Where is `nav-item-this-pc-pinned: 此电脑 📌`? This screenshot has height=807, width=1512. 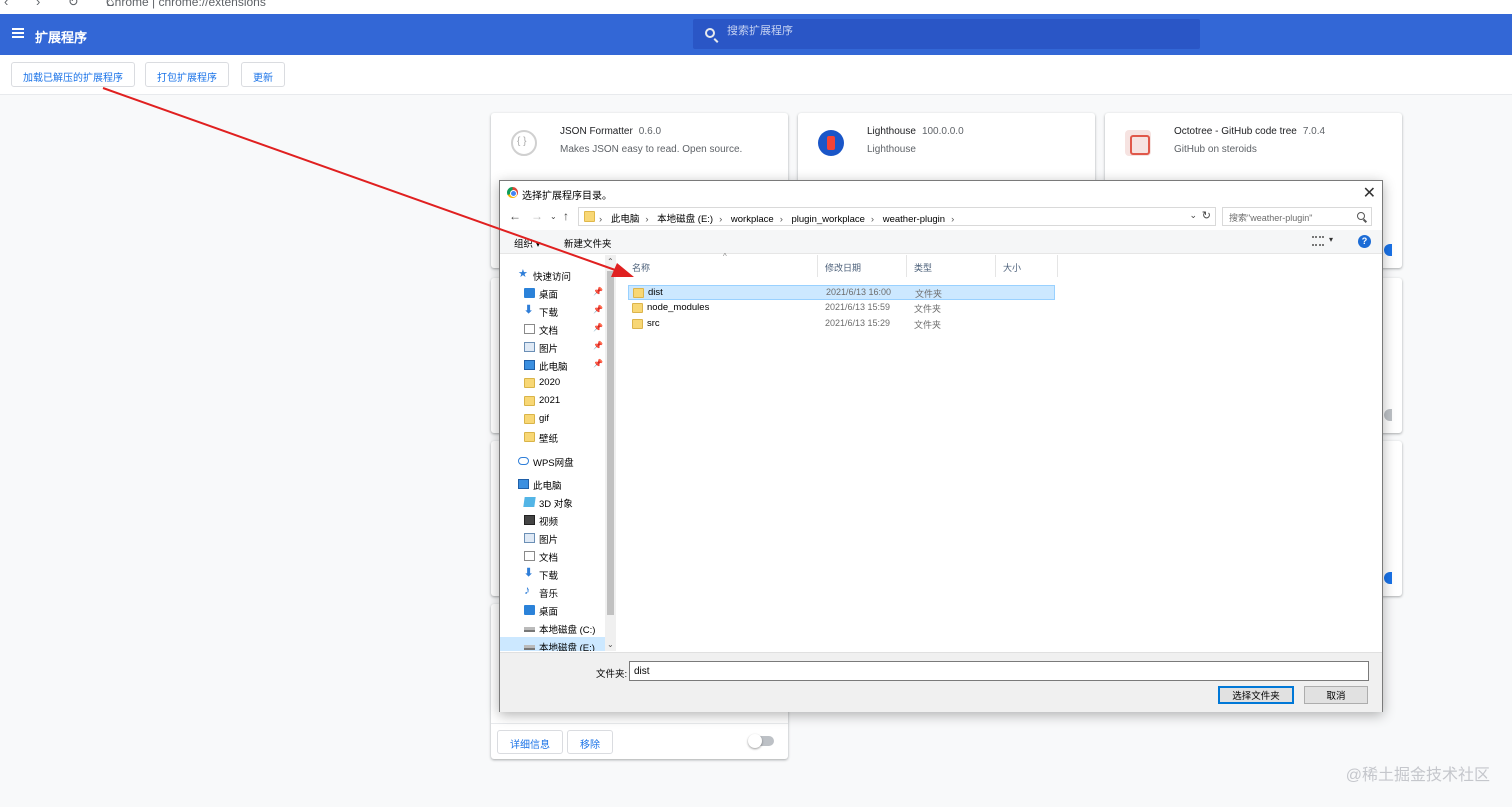 nav-item-this-pc-pinned: 此电脑 📌 is located at coordinates (552, 365).